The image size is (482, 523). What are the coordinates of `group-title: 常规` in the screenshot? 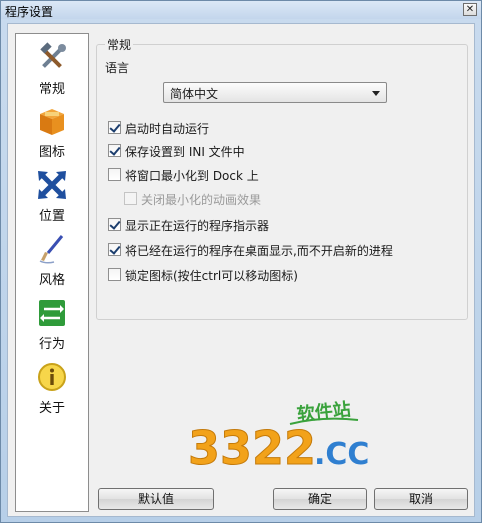 It's located at (119, 44).